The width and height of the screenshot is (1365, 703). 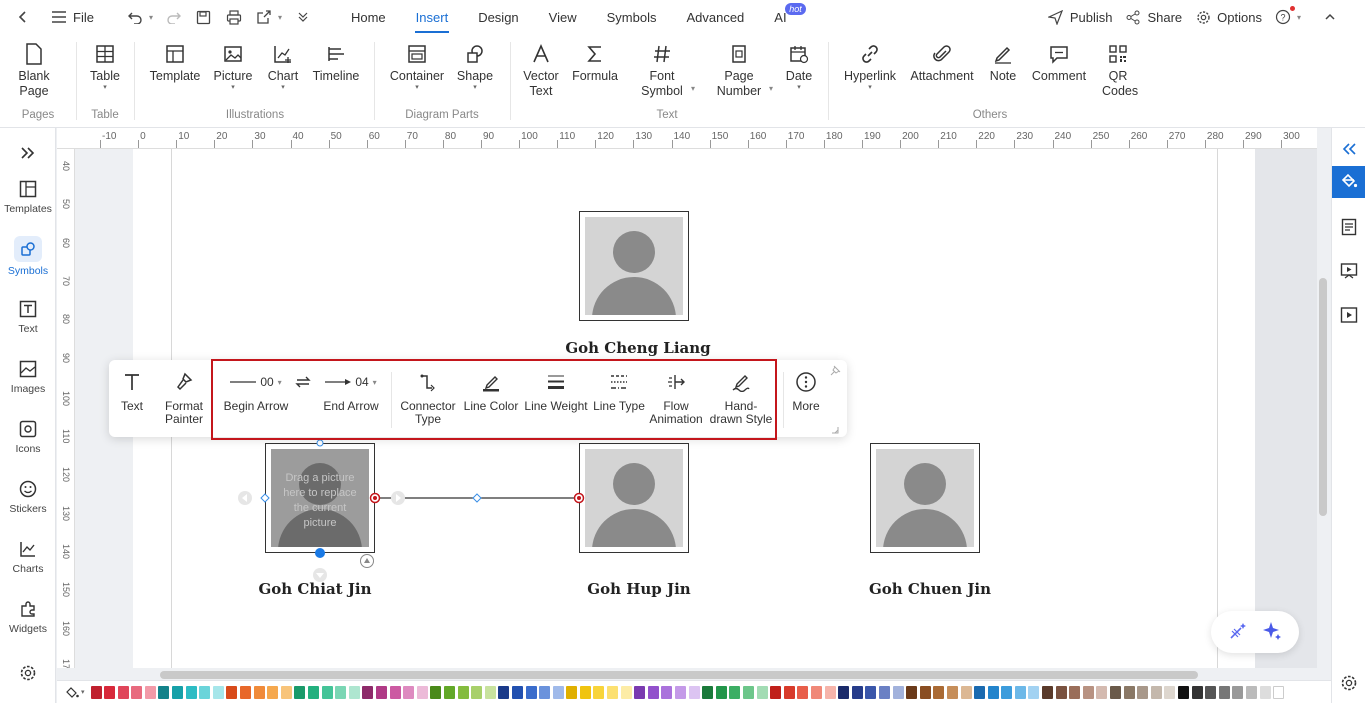 What do you see at coordinates (28, 616) in the screenshot?
I see `sidebar-item-widgets: Widgets` at bounding box center [28, 616].